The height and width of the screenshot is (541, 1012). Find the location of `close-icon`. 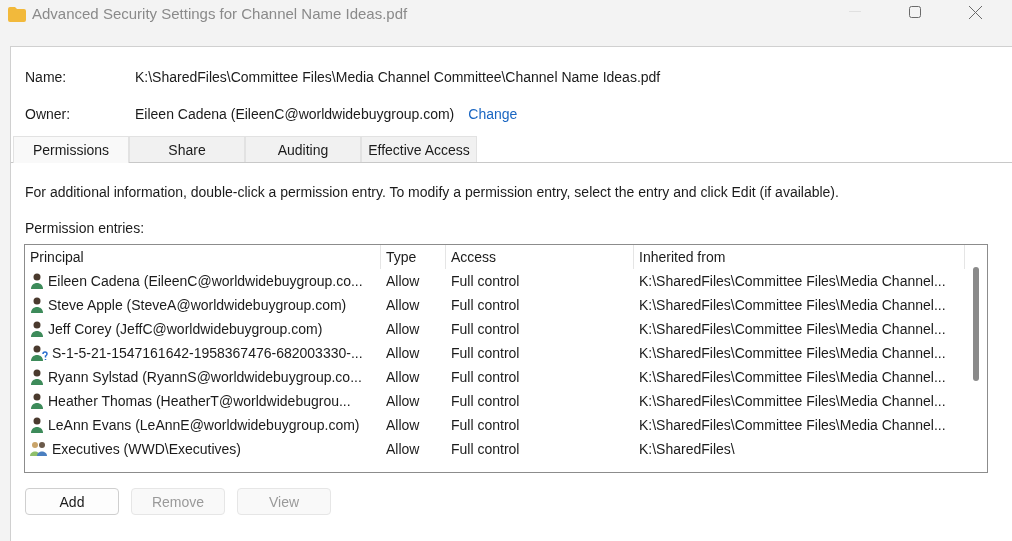

close-icon is located at coordinates (975, 12).